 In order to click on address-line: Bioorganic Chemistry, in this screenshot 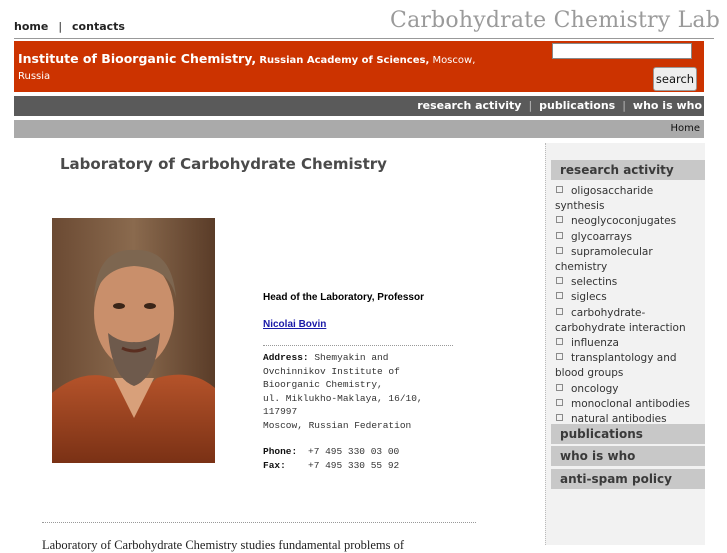, I will do `click(323, 385)`.